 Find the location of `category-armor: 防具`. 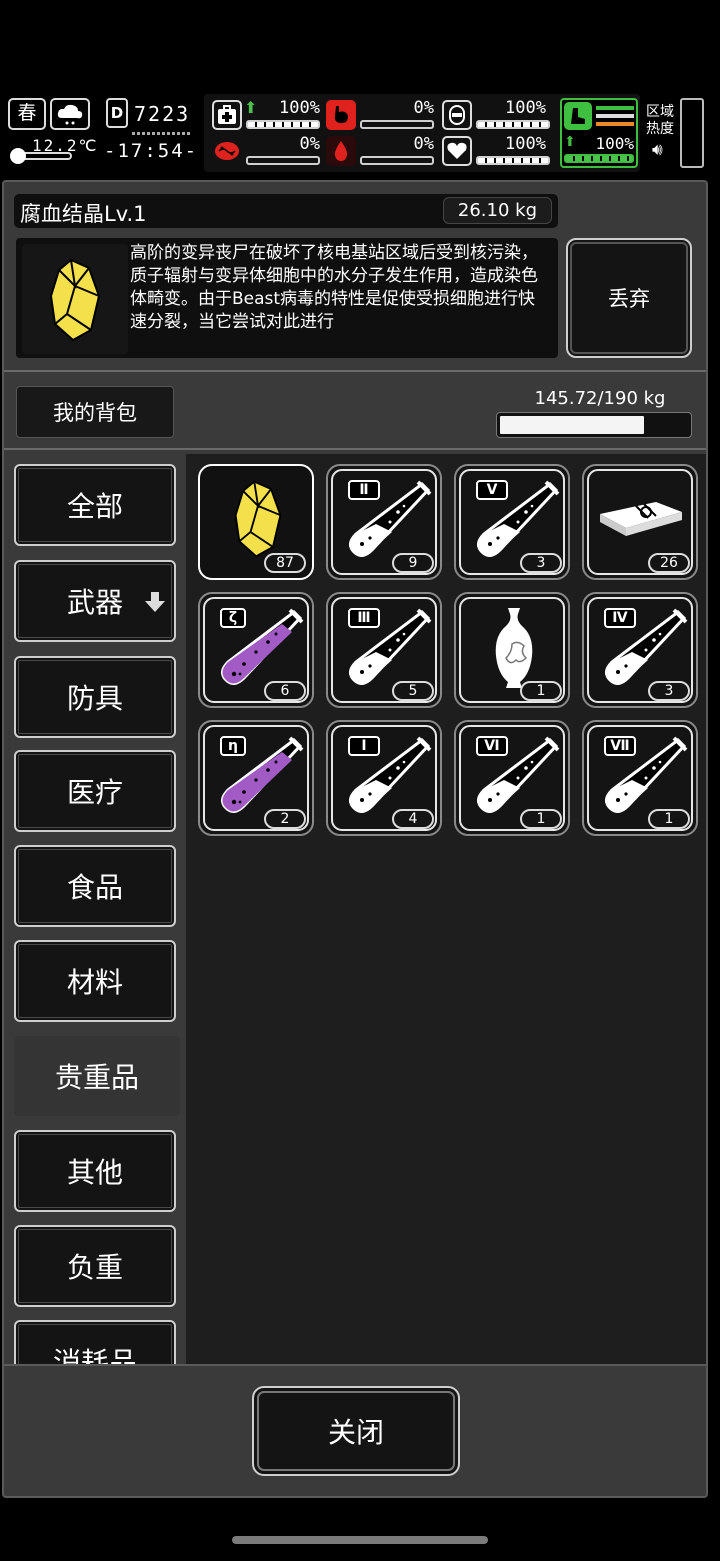

category-armor: 防具 is located at coordinates (95, 697).